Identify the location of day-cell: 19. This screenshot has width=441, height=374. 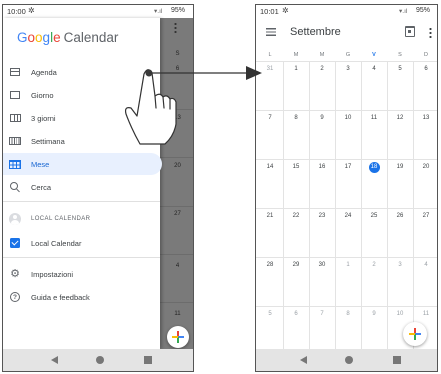
(400, 167).